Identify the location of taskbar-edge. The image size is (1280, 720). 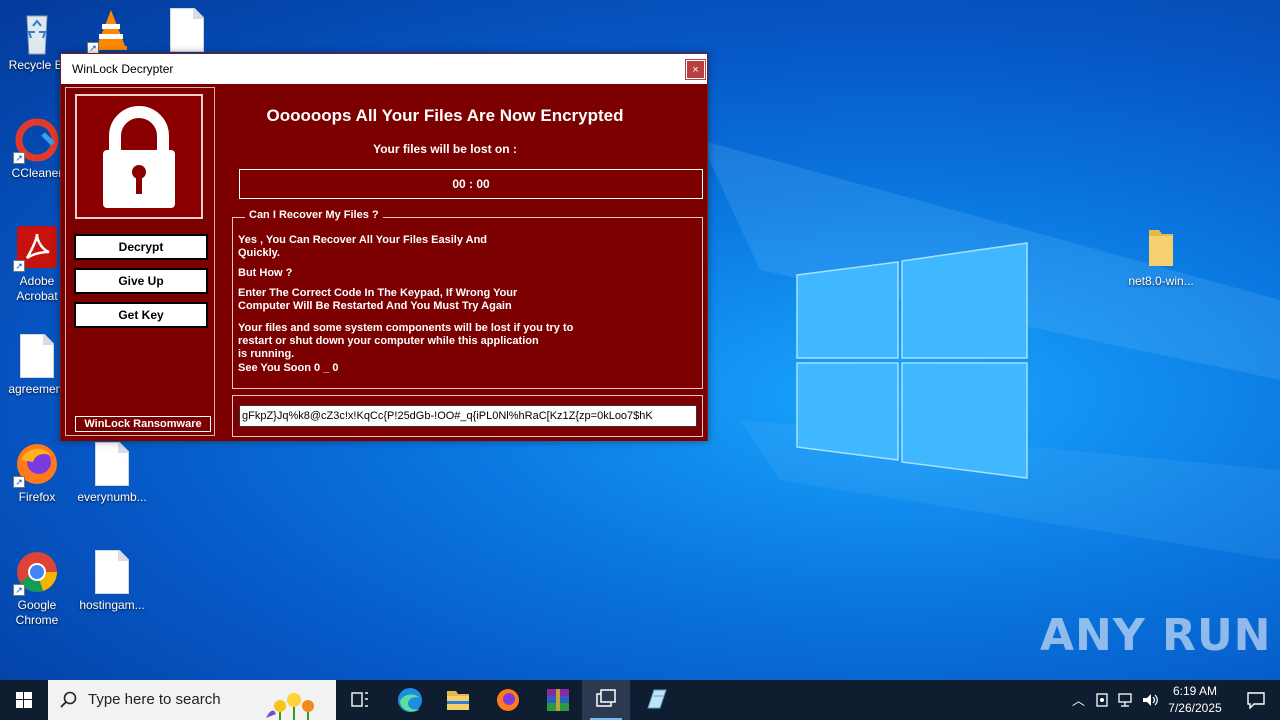
(410, 700).